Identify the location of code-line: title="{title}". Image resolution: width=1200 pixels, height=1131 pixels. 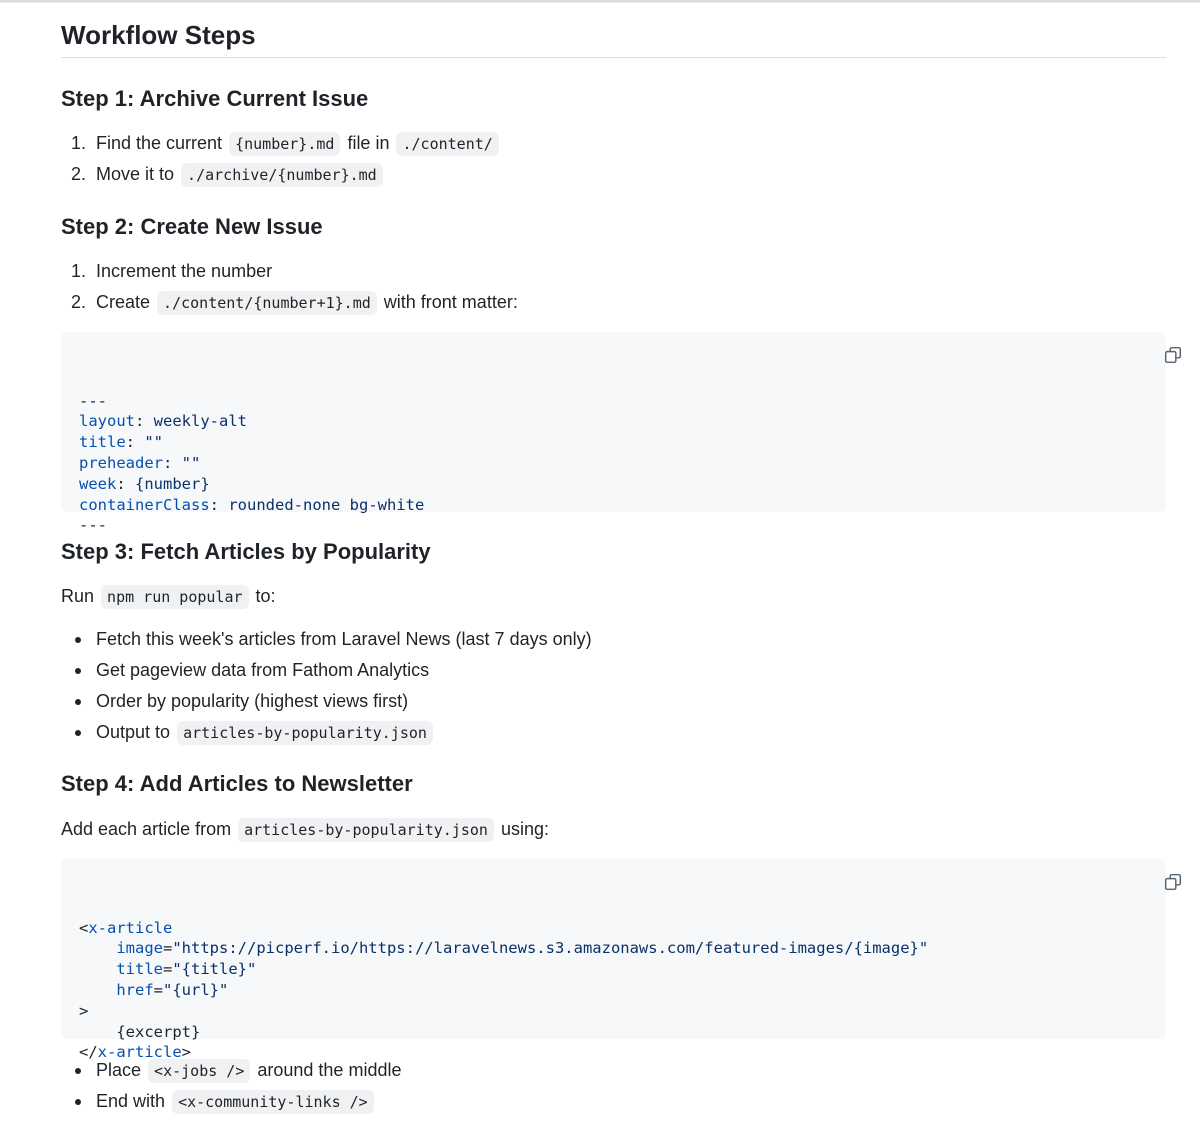
(186, 969).